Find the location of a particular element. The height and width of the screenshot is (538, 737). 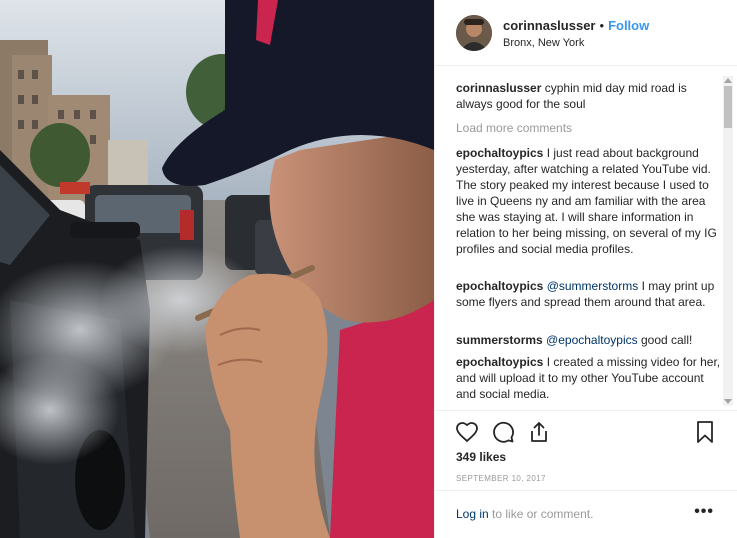

comment-mention: @epochaltoypics is located at coordinates (592, 340).